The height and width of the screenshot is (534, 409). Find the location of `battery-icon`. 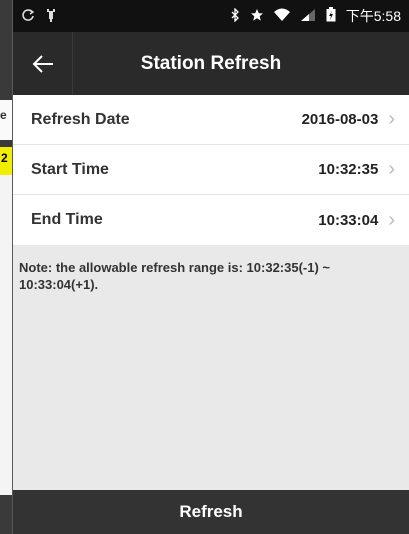

battery-icon is located at coordinates (331, 16).